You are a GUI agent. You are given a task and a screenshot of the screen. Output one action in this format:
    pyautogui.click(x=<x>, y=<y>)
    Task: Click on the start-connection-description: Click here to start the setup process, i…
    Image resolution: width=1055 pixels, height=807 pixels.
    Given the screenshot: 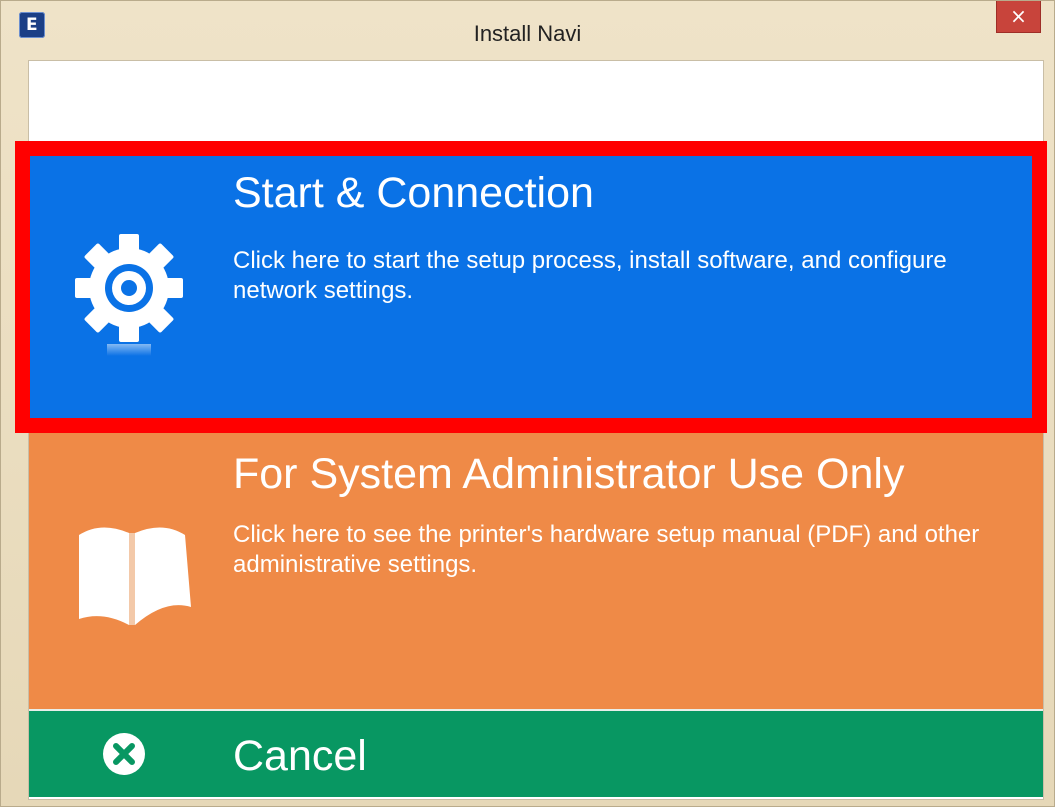 What is the action you would take?
    pyautogui.click(x=590, y=275)
    